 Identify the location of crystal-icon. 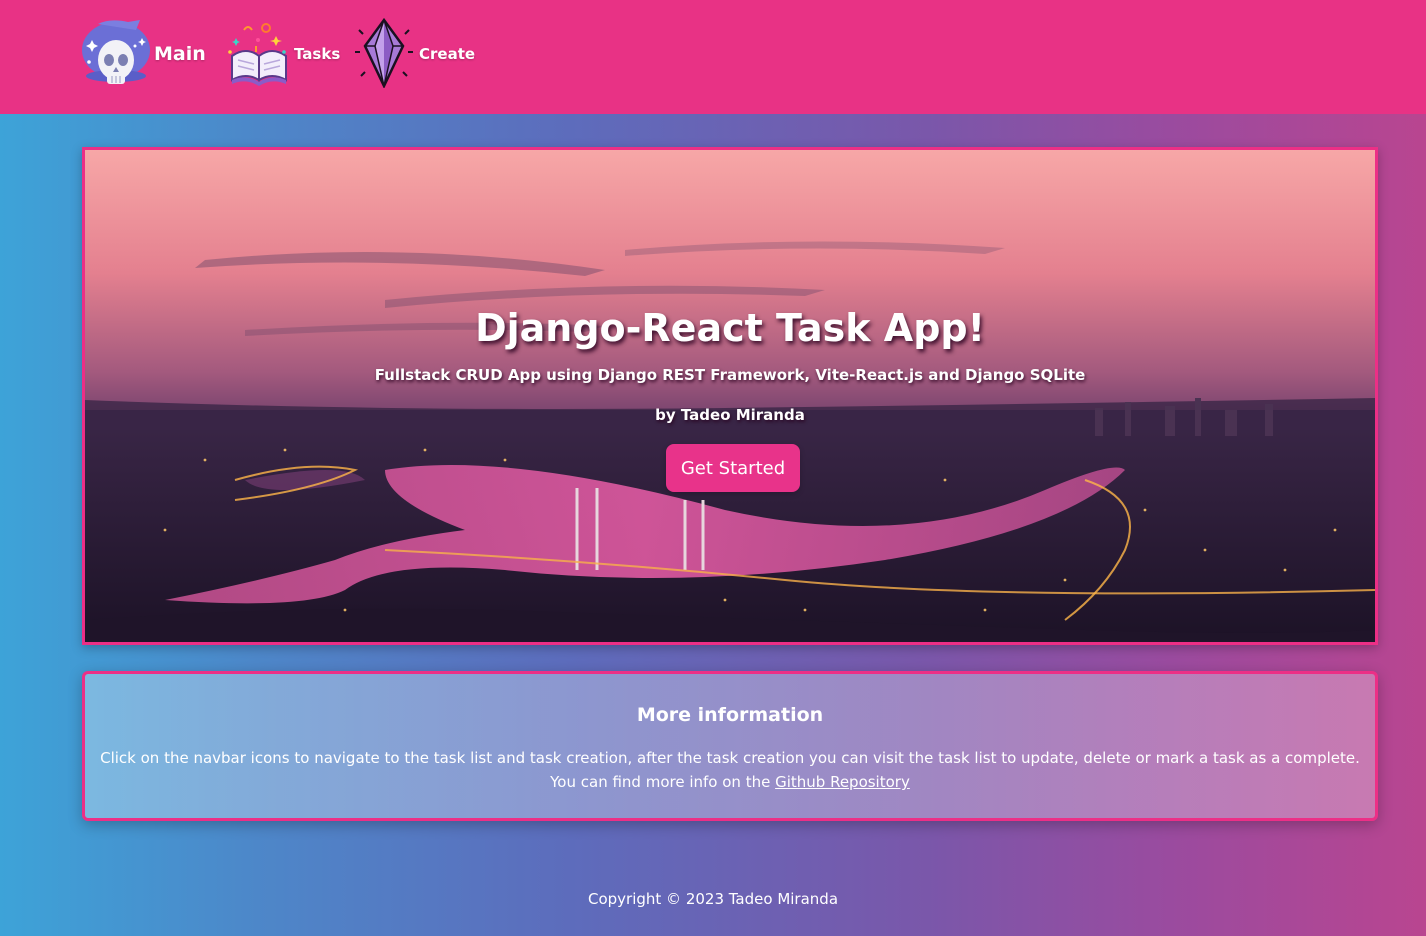
(384, 54).